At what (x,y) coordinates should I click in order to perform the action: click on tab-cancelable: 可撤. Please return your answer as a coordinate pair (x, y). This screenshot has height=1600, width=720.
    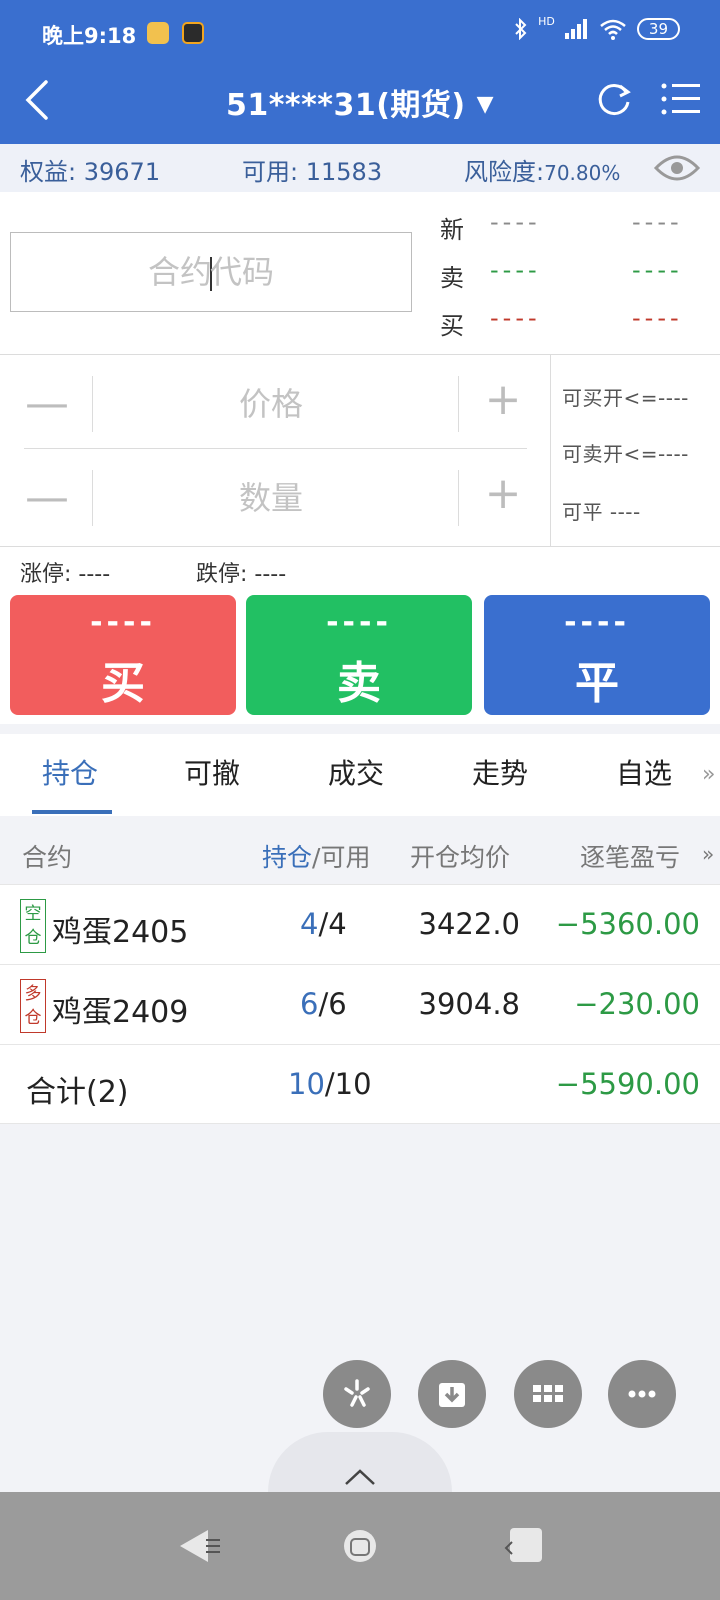
    Looking at the image, I should click on (212, 772).